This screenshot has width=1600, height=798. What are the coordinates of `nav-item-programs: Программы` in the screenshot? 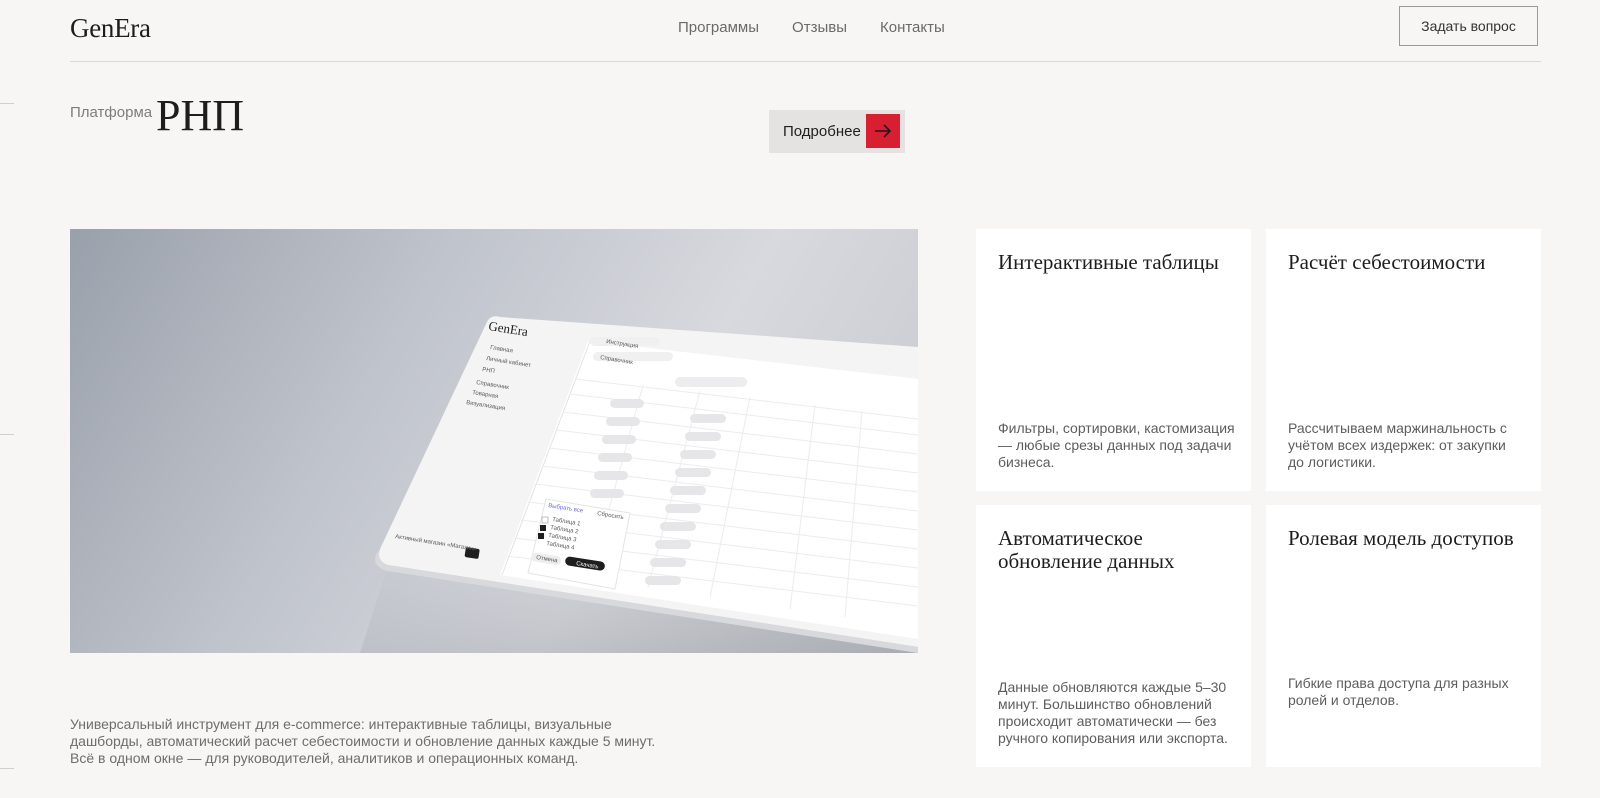 It's located at (718, 27).